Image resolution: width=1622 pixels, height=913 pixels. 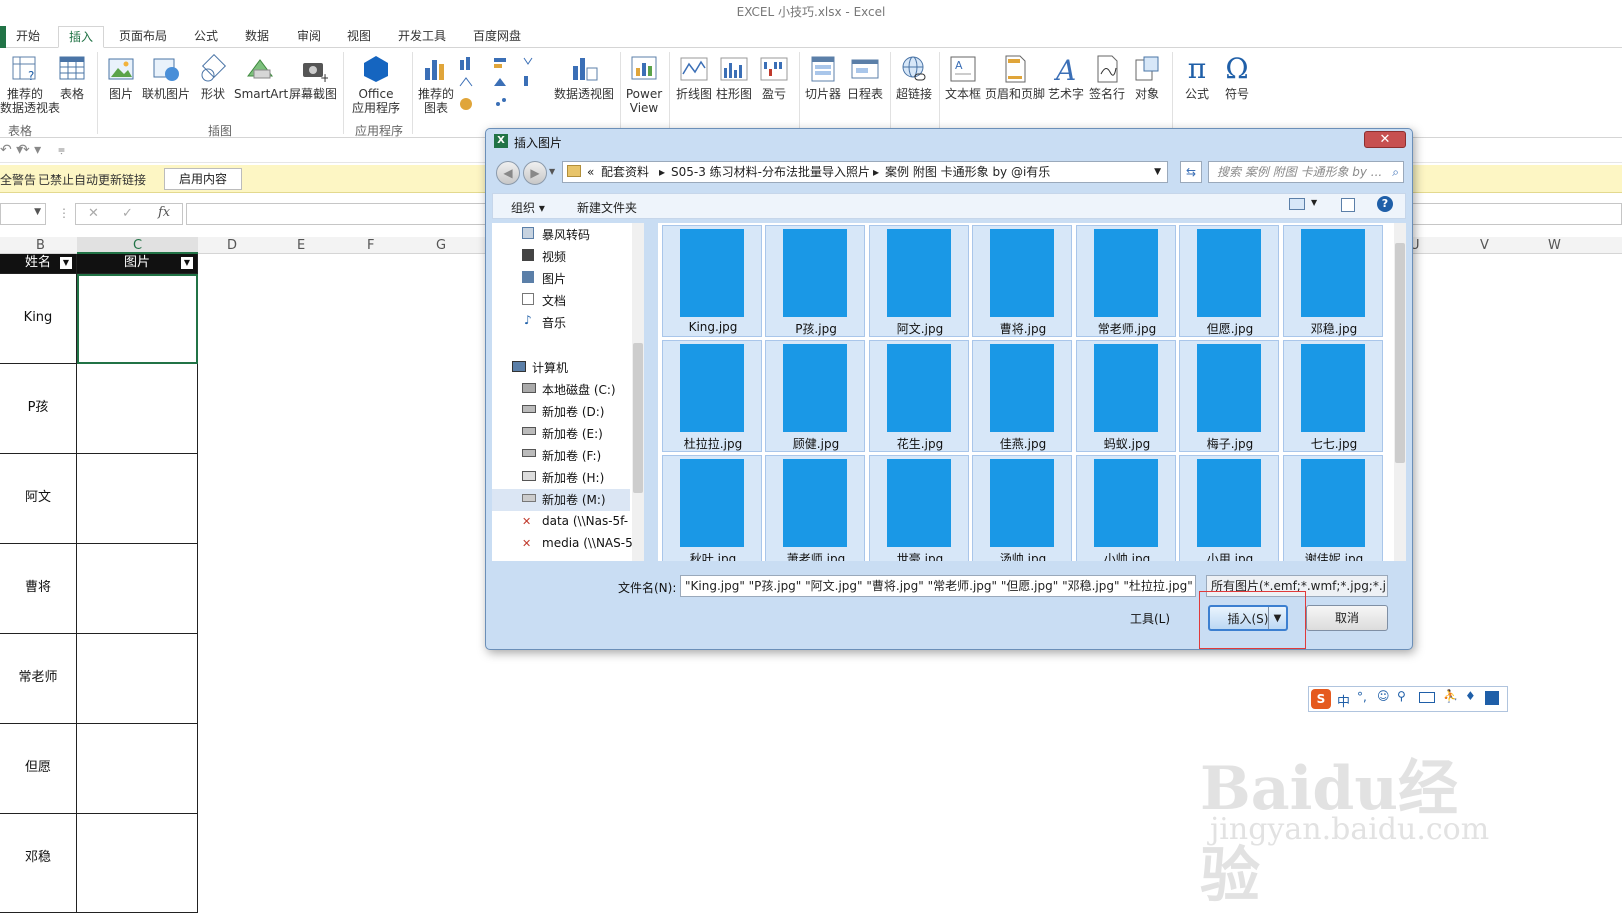 I want to click on column-header-c-selected: C, so click(x=137, y=245).